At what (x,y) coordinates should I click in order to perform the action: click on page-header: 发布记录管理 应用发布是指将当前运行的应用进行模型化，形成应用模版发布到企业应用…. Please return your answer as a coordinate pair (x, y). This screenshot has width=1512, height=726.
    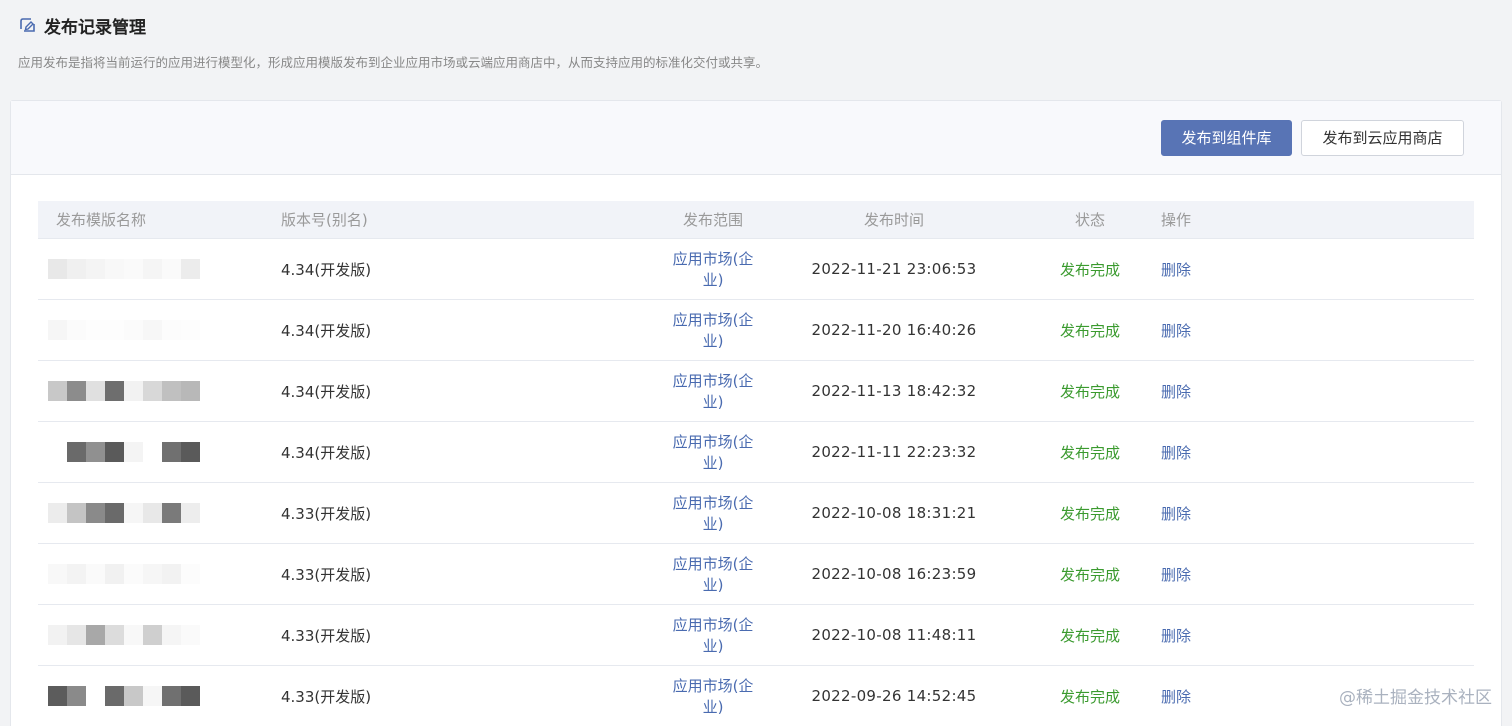
    Looking at the image, I should click on (756, 41).